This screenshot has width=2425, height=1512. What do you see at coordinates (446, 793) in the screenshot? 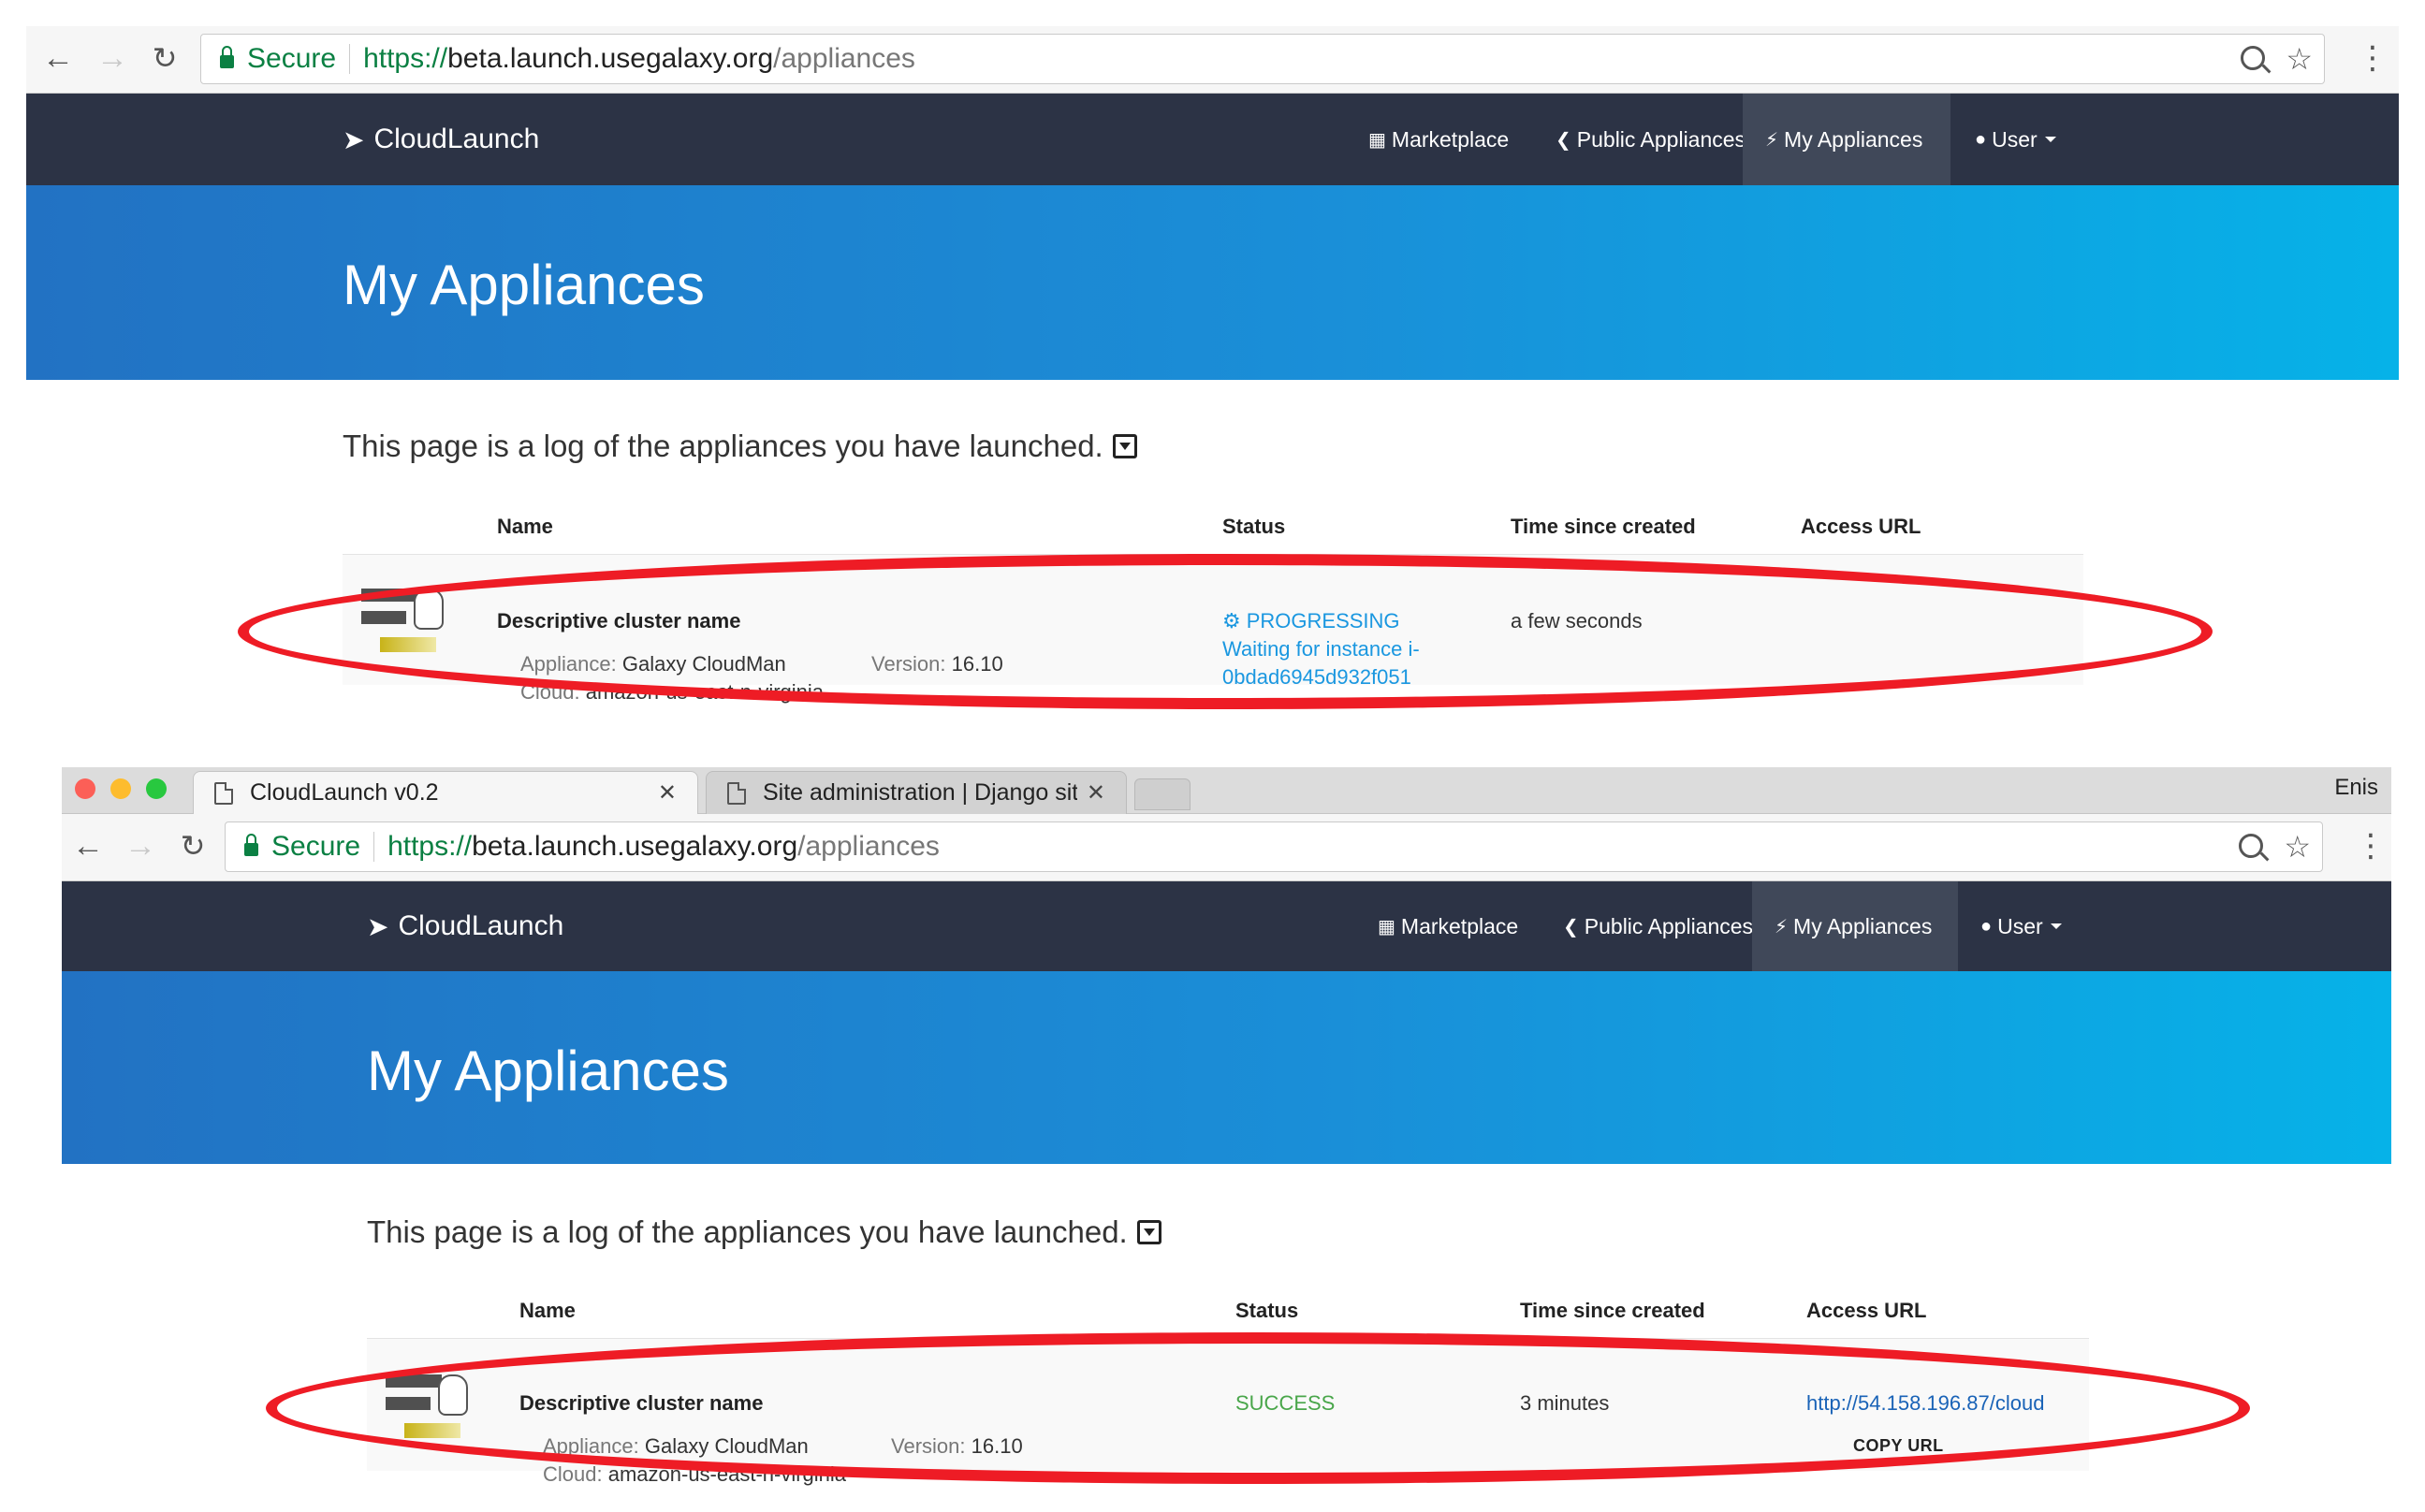
I see `tab-cloudlaunch: CloudLaunch v0.2 ✕` at bounding box center [446, 793].